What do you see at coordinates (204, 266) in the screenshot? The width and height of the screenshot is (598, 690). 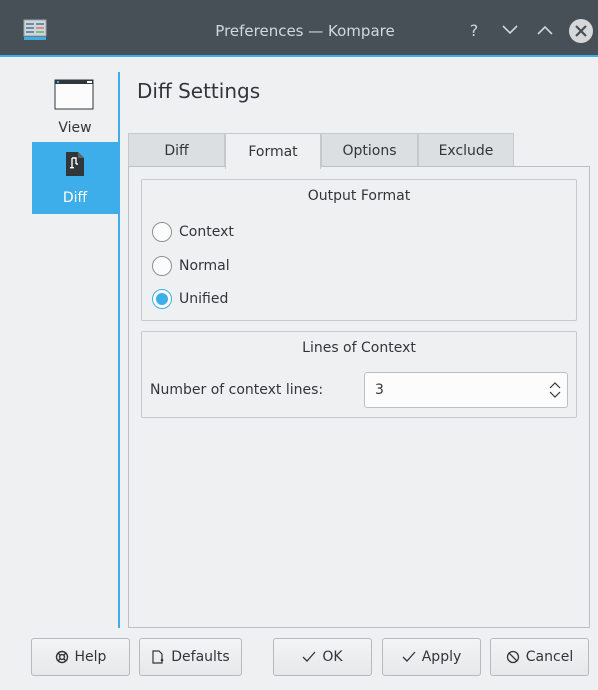 I see `radio-label: Normal` at bounding box center [204, 266].